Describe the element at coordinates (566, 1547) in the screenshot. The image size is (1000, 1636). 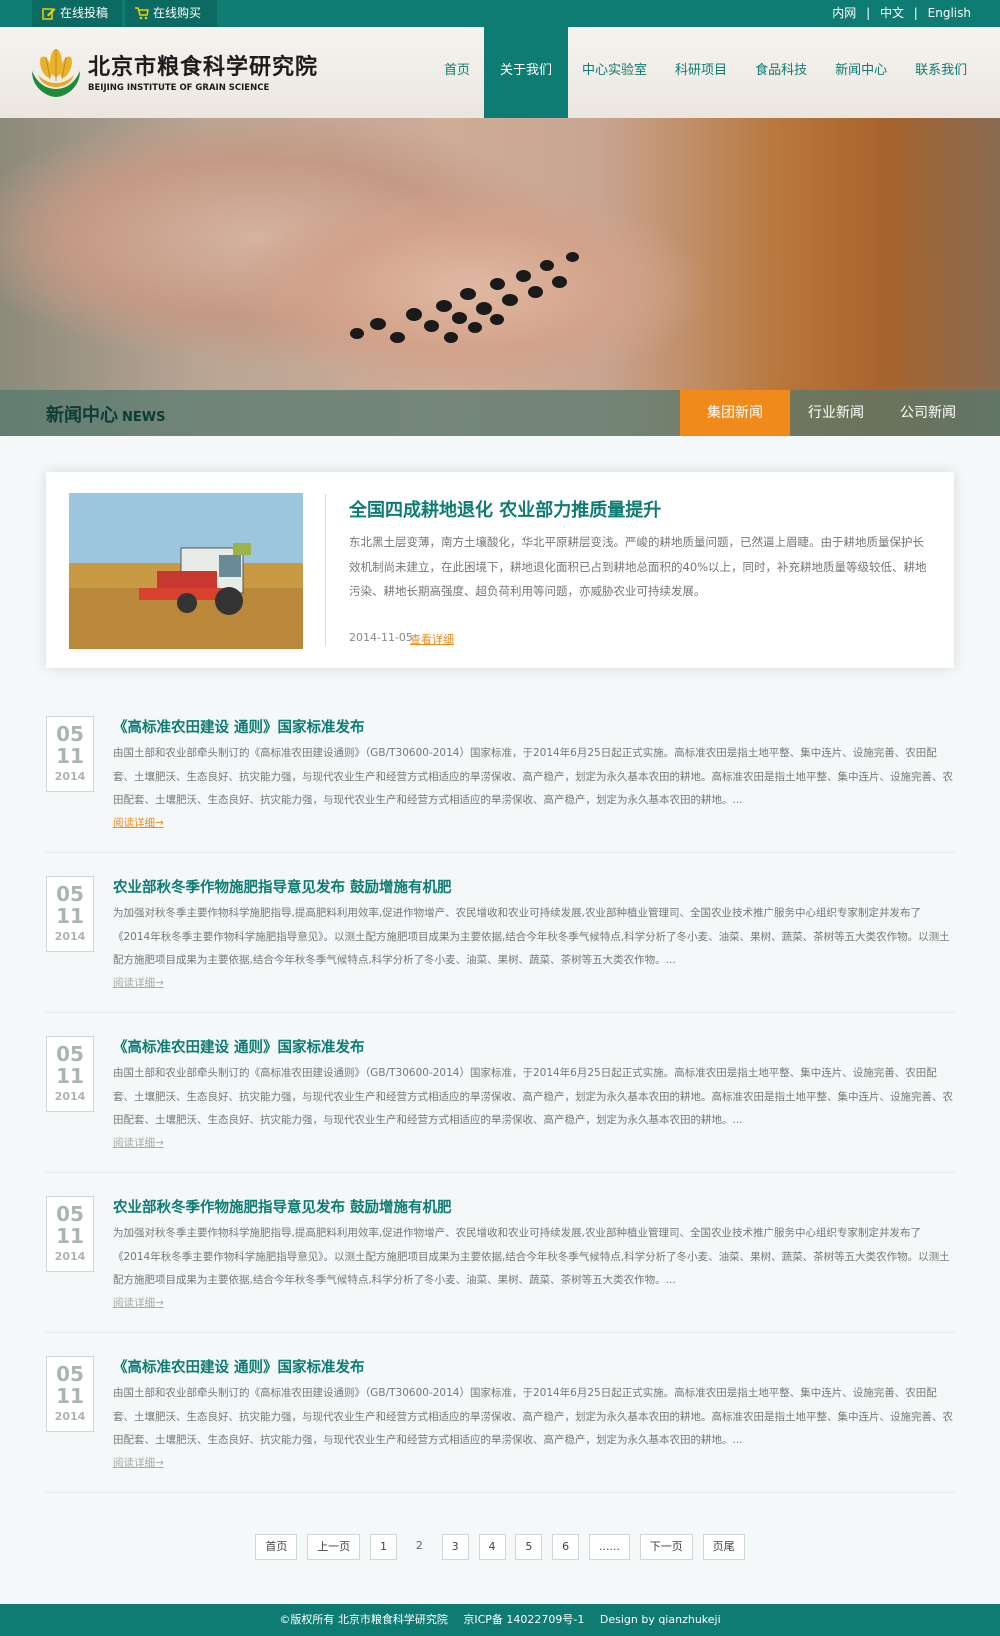
I see `page-6: 6` at that location.